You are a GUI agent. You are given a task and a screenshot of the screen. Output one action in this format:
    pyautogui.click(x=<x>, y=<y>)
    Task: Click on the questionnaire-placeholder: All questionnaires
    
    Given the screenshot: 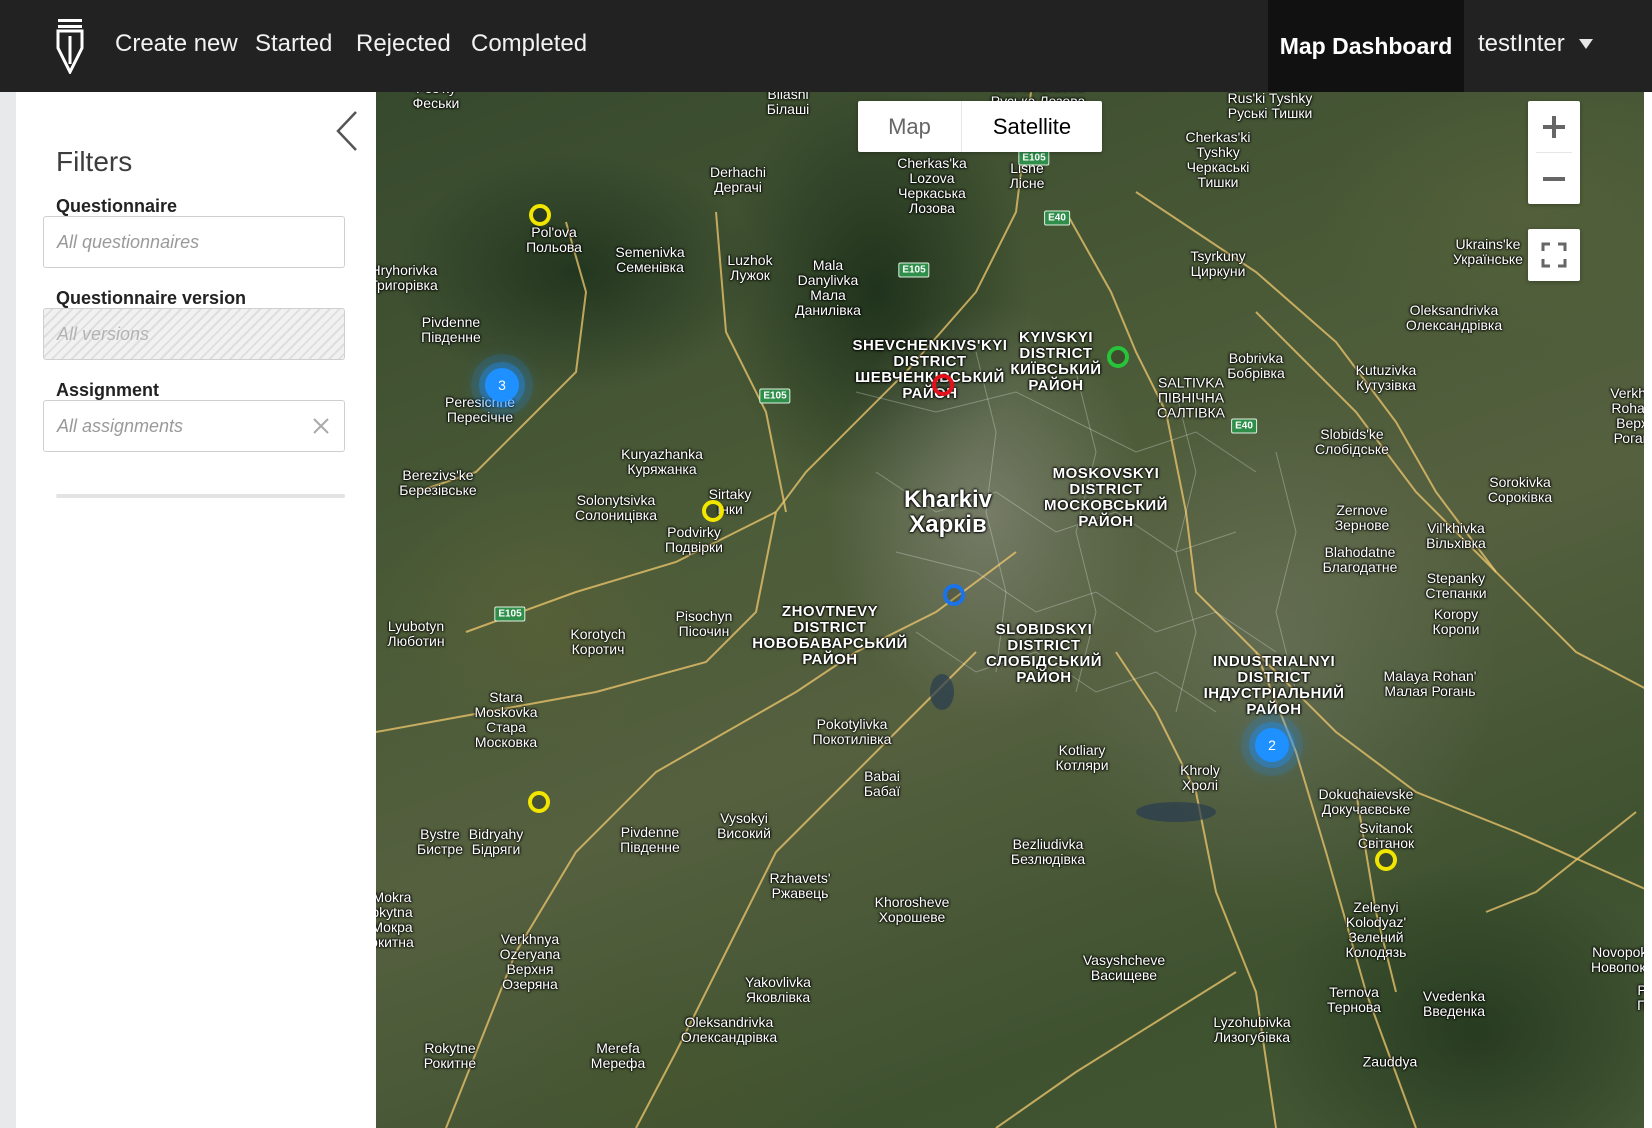 What is the action you would take?
    pyautogui.click(x=128, y=242)
    